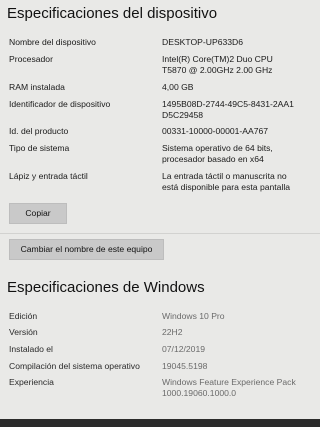  Describe the element at coordinates (203, 42) in the screenshot. I see `spec-value-line: DESKTOP-UP633D6` at that location.